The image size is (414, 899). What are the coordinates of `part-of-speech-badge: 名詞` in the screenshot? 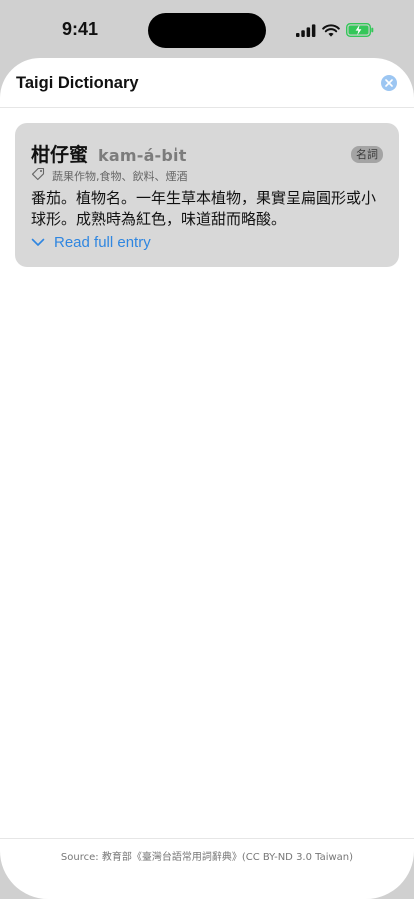 It's located at (367, 154).